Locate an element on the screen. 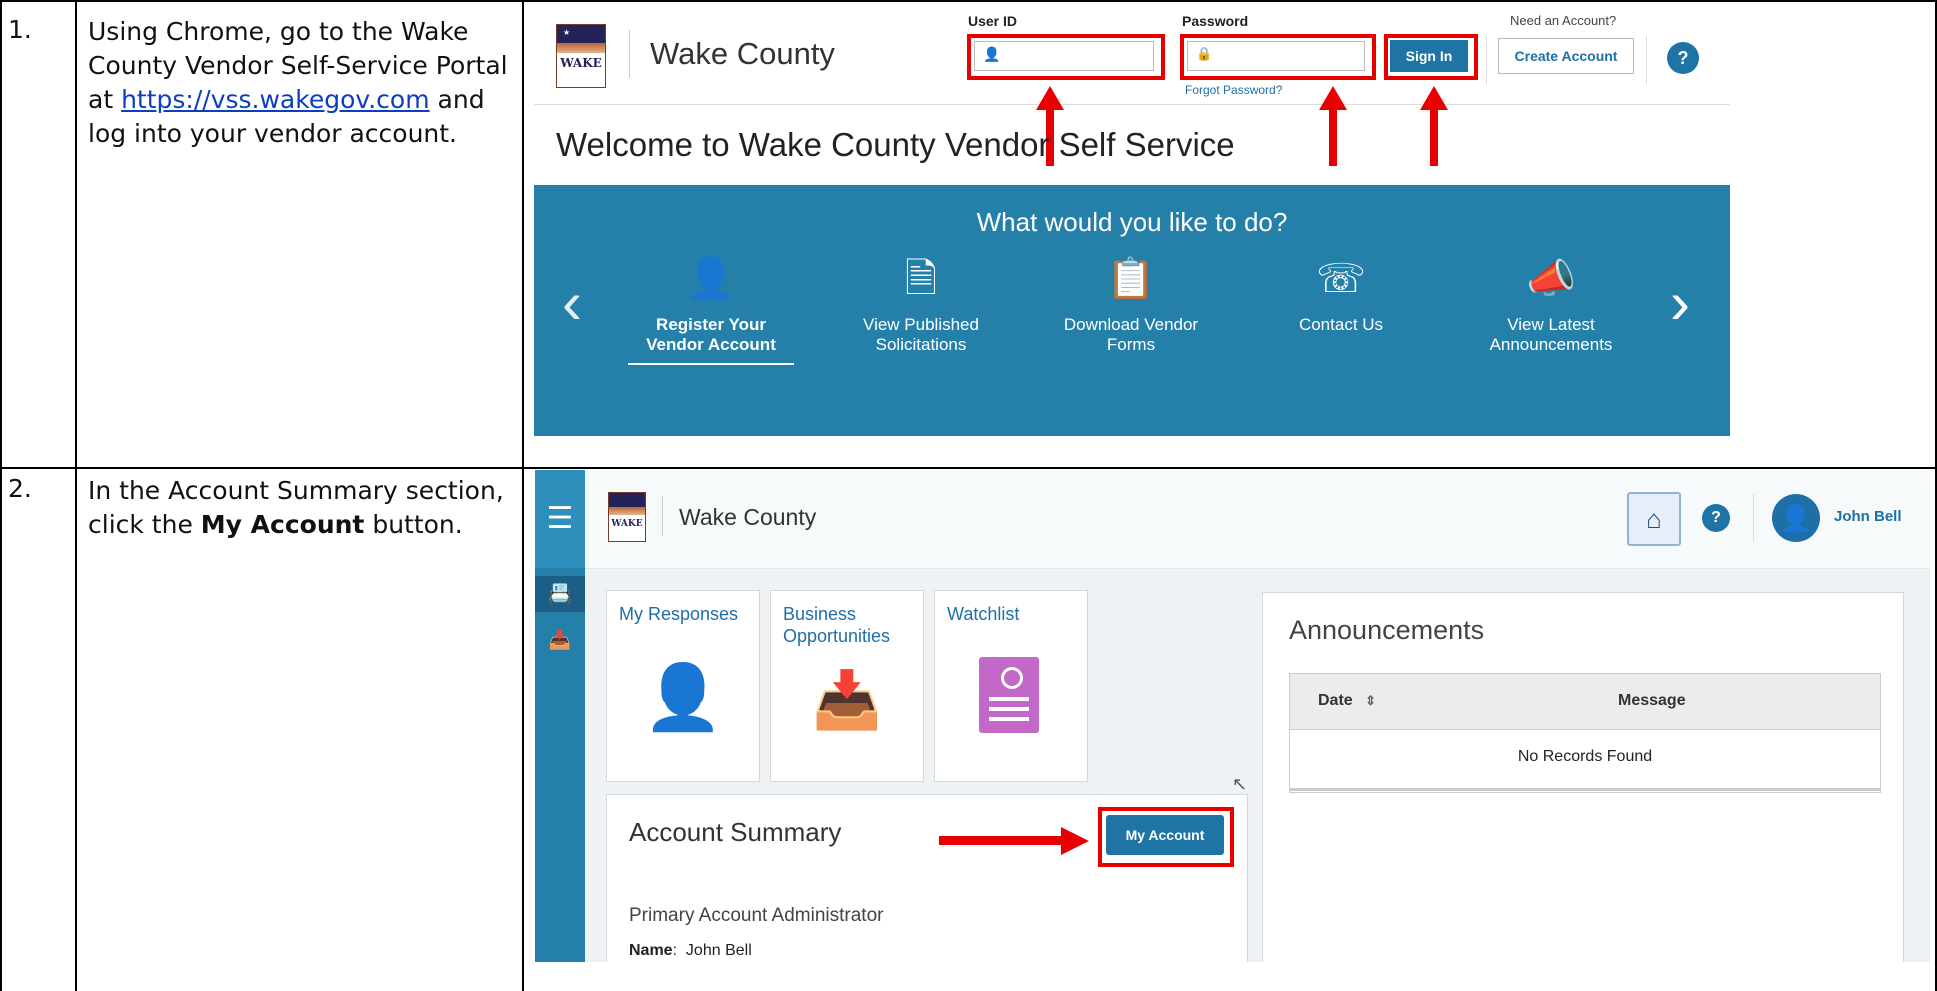 The image size is (1937, 991). table-border-left is located at coordinates (1, 495).